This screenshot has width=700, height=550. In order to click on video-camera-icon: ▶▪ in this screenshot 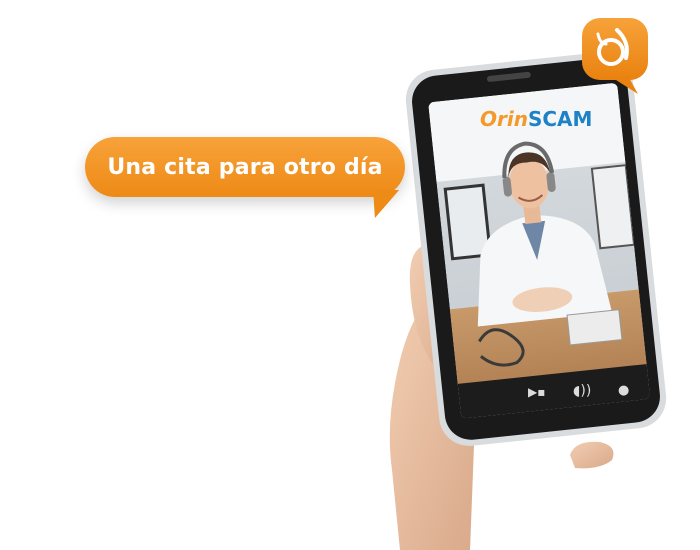, I will do `click(536, 392)`.